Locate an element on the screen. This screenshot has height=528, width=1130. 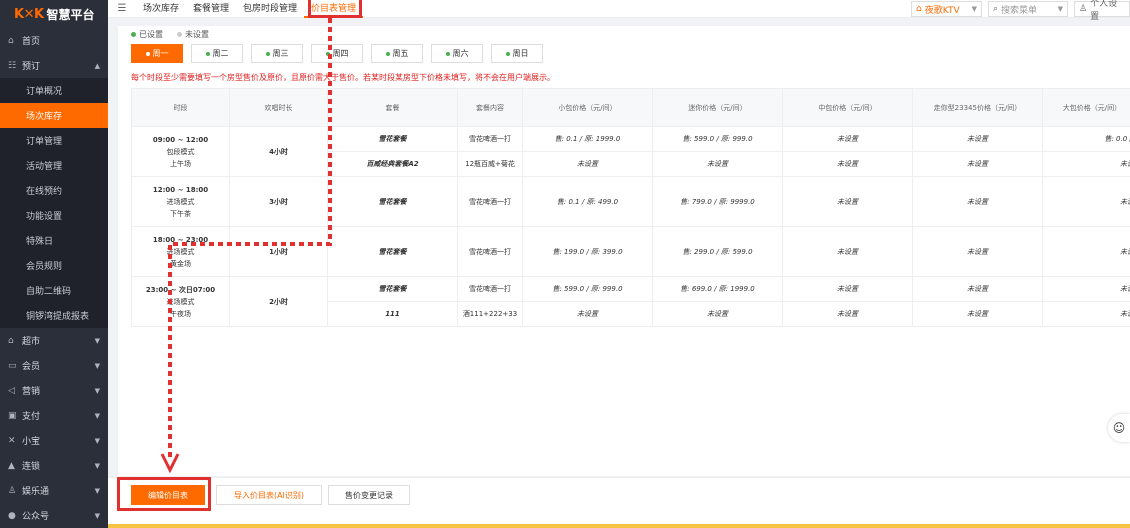
weekday-tab: 周六 is located at coordinates (457, 53).